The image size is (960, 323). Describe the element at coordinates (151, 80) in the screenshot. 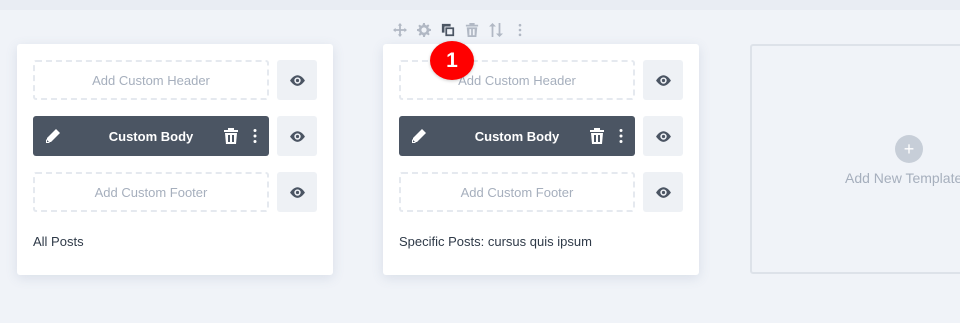

I see `add-custom-header-button: Add Custom Header` at that location.